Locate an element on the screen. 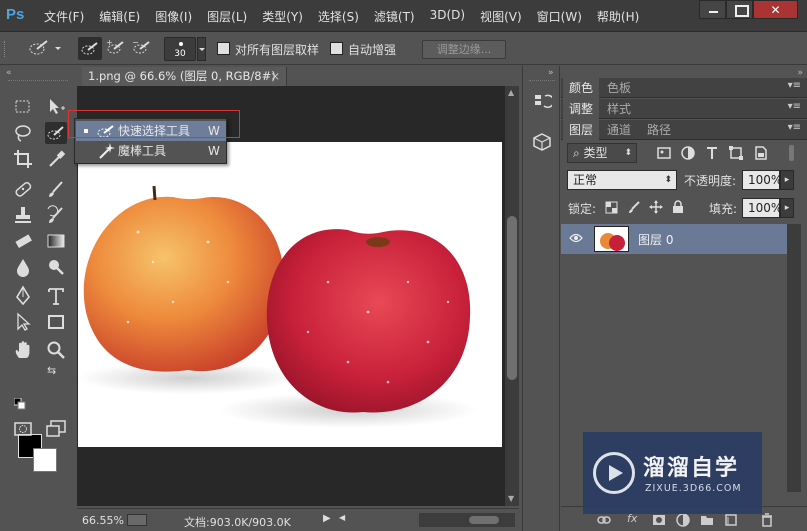 The image size is (807, 531). rectangle-tool-icon is located at coordinates (56, 322).